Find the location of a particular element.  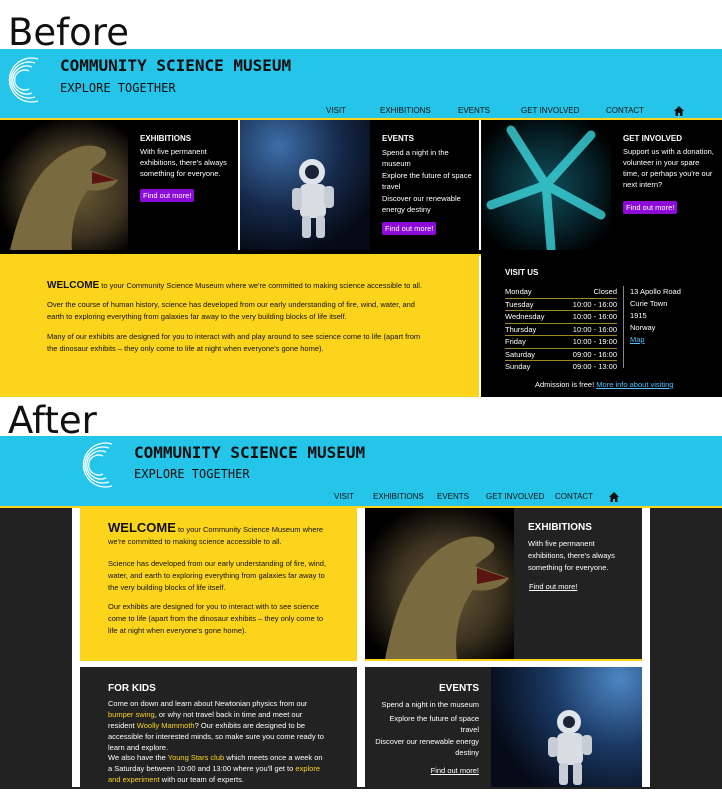

address-line: Norway is located at coordinates (643, 327).